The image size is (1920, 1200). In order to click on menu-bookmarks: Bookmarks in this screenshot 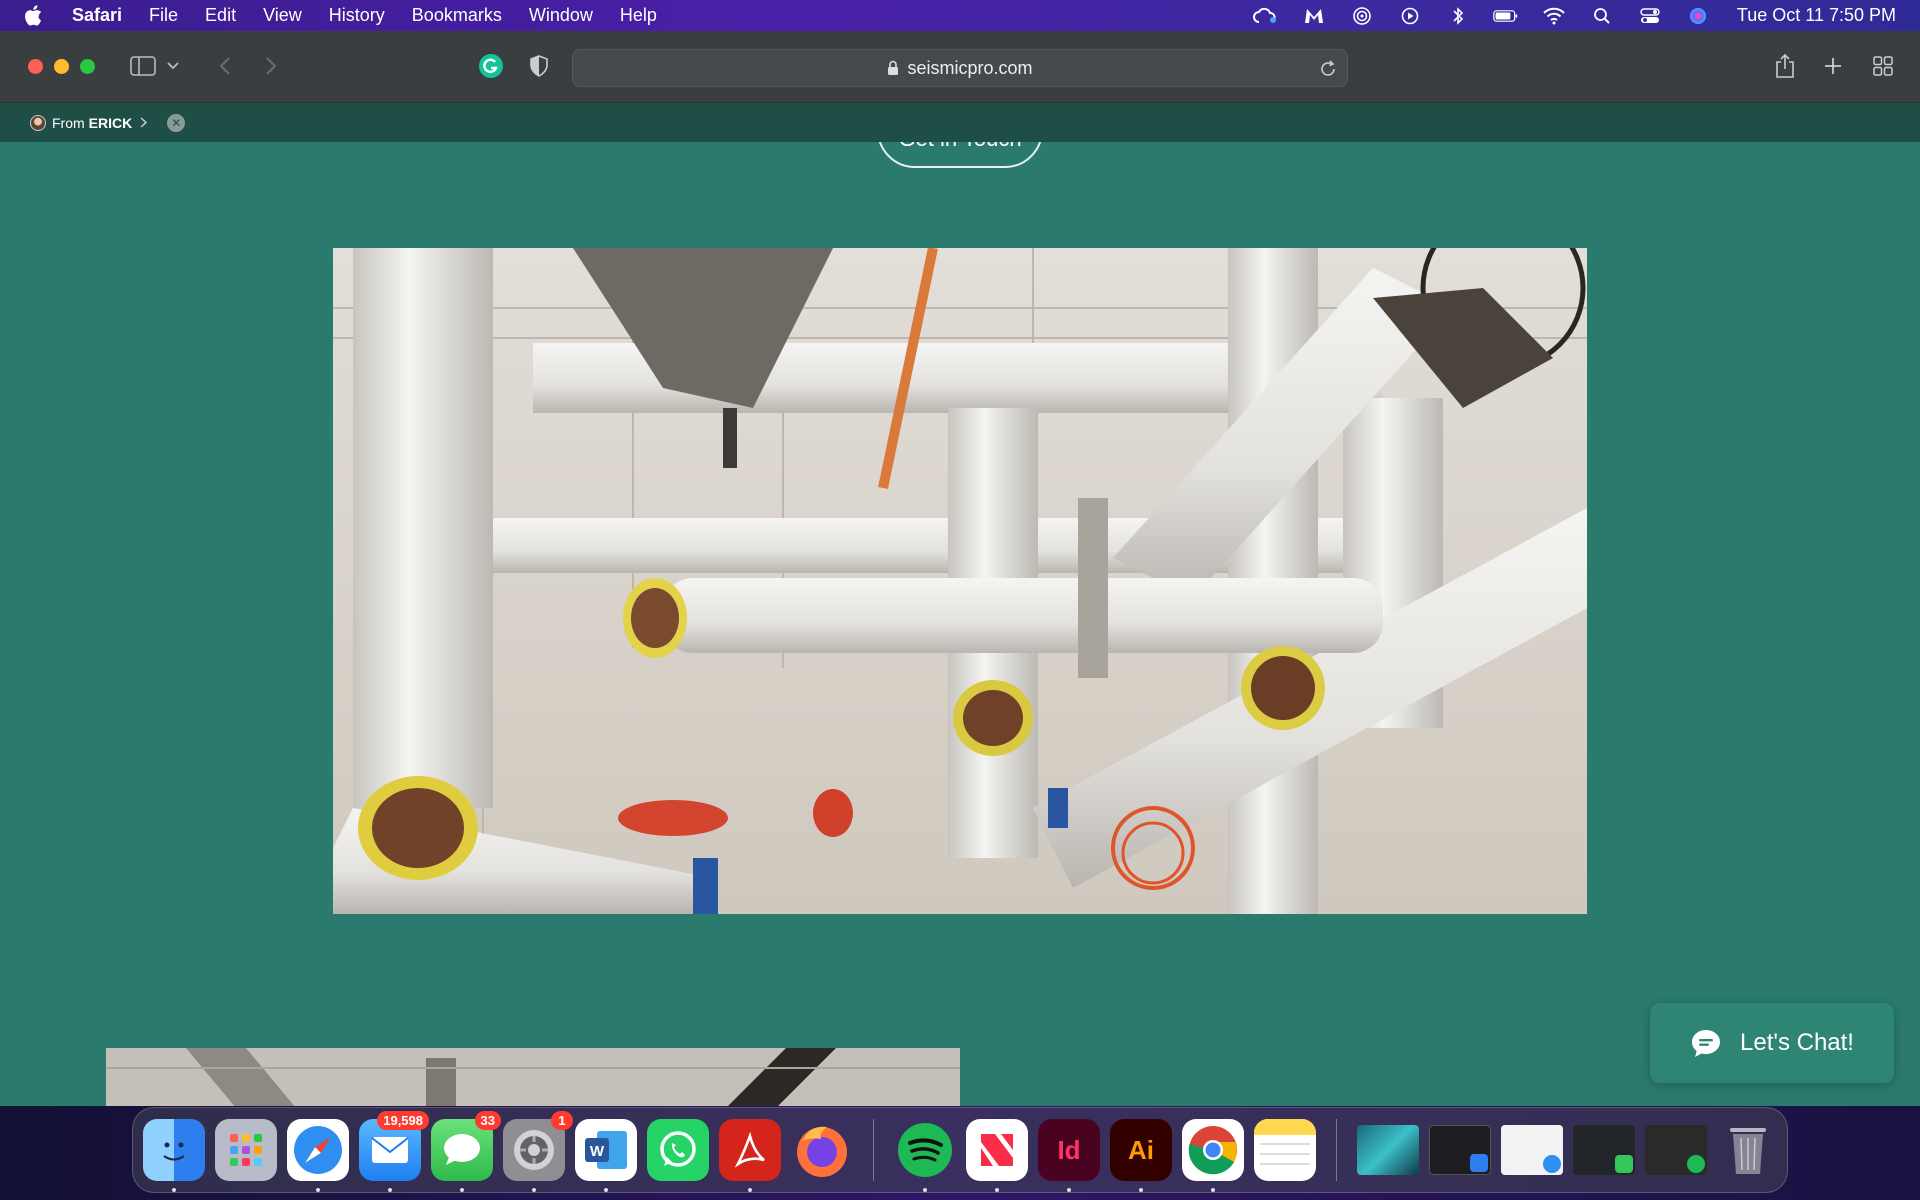, I will do `click(457, 15)`.